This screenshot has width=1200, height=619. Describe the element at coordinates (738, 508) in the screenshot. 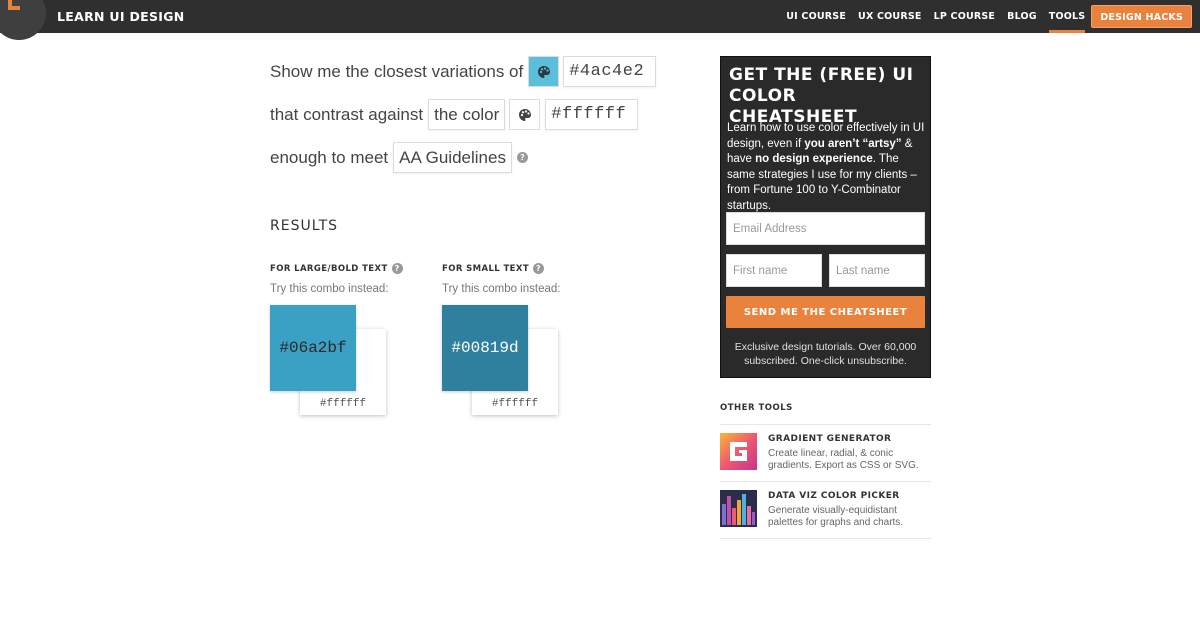

I see `bar-palette-icon` at that location.